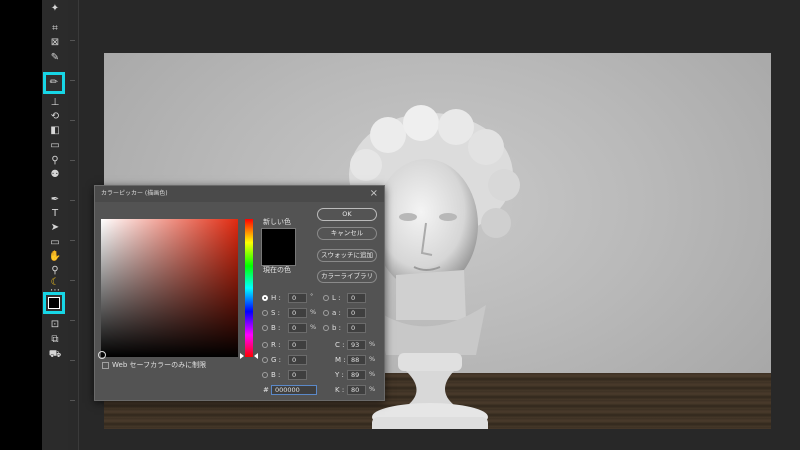  Describe the element at coordinates (256, 356) in the screenshot. I see `hue-slider-right-arrow` at that location.